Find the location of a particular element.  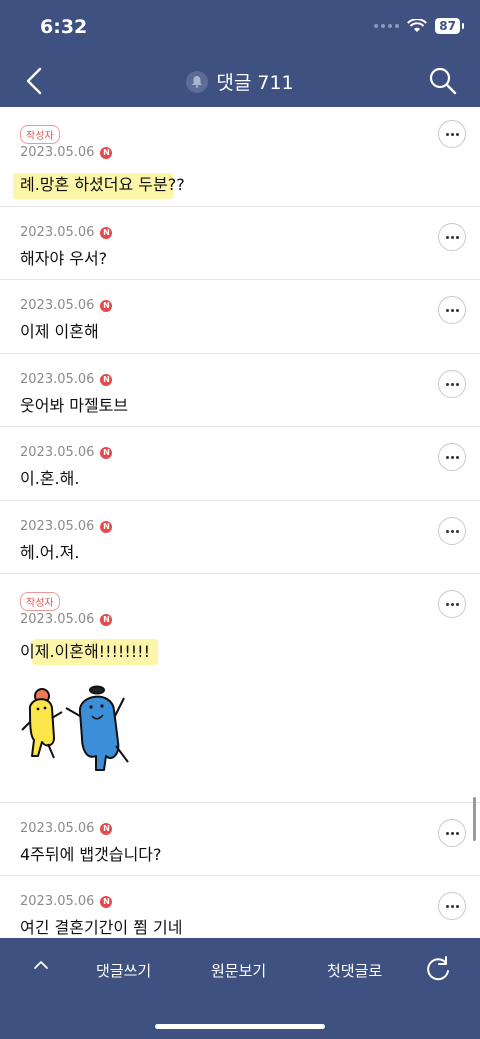

write-comment-button: 댓글쓰기 is located at coordinates (123, 970).